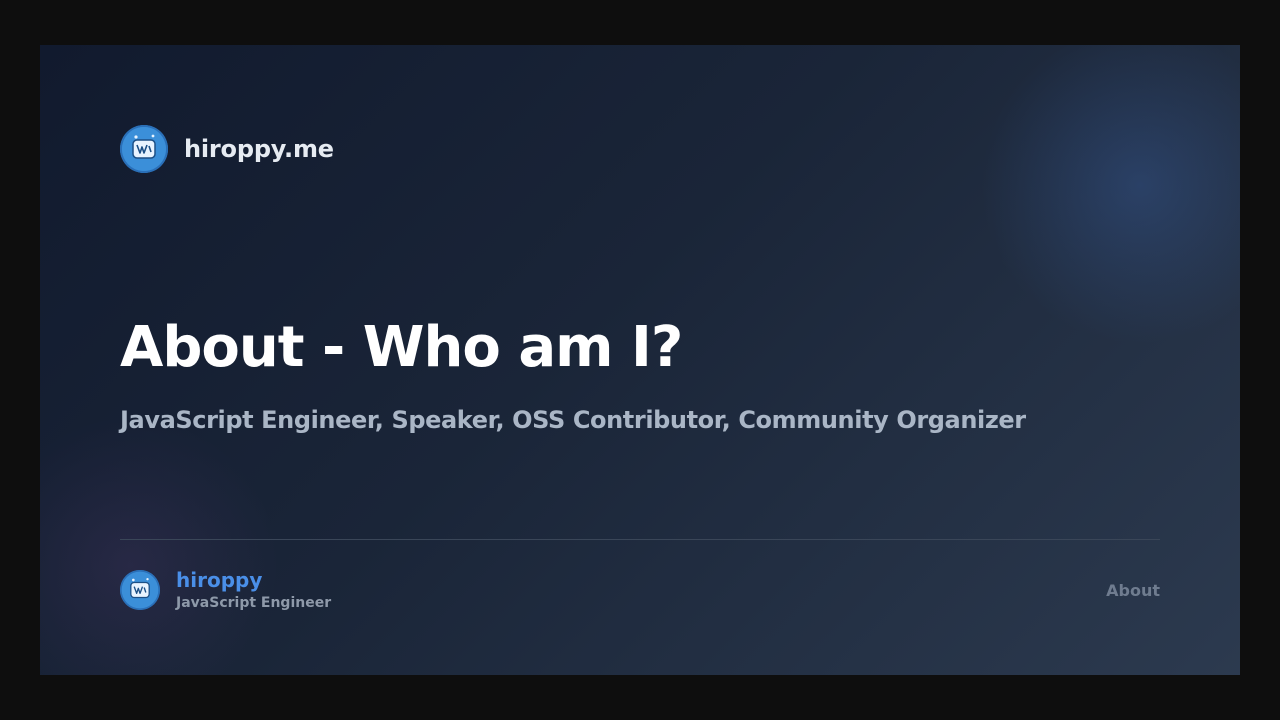  What do you see at coordinates (640, 539) in the screenshot?
I see `footer-divider` at bounding box center [640, 539].